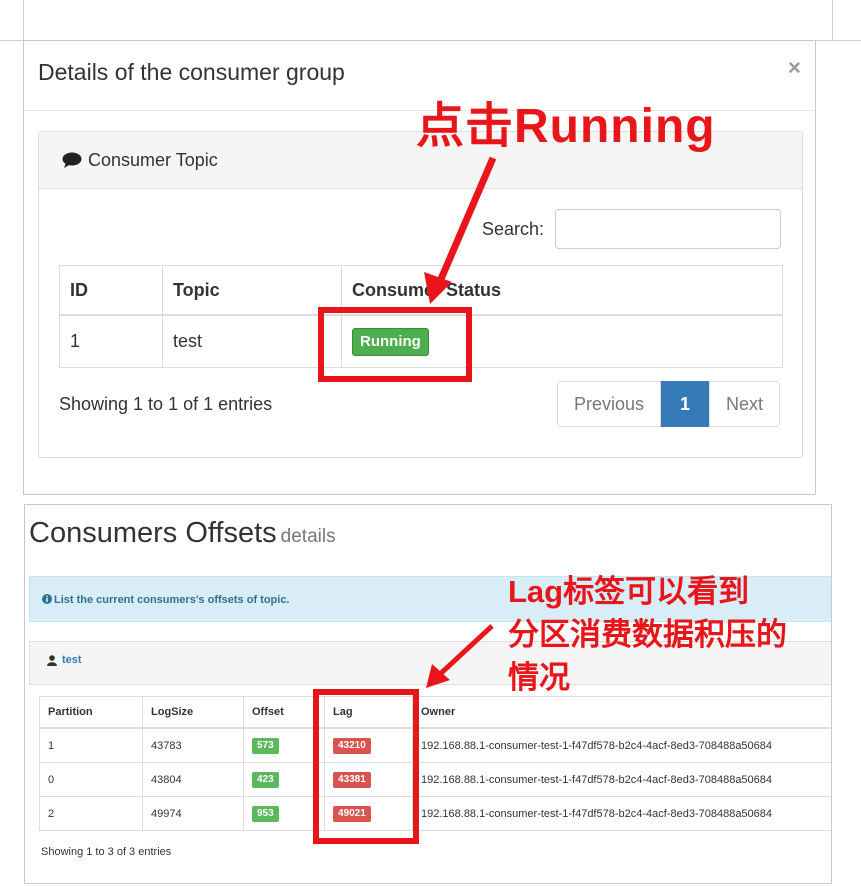 Image resolution: width=861 pixels, height=886 pixels. Describe the element at coordinates (539, 677) in the screenshot. I see `annotation-lag-line: 情况` at that location.